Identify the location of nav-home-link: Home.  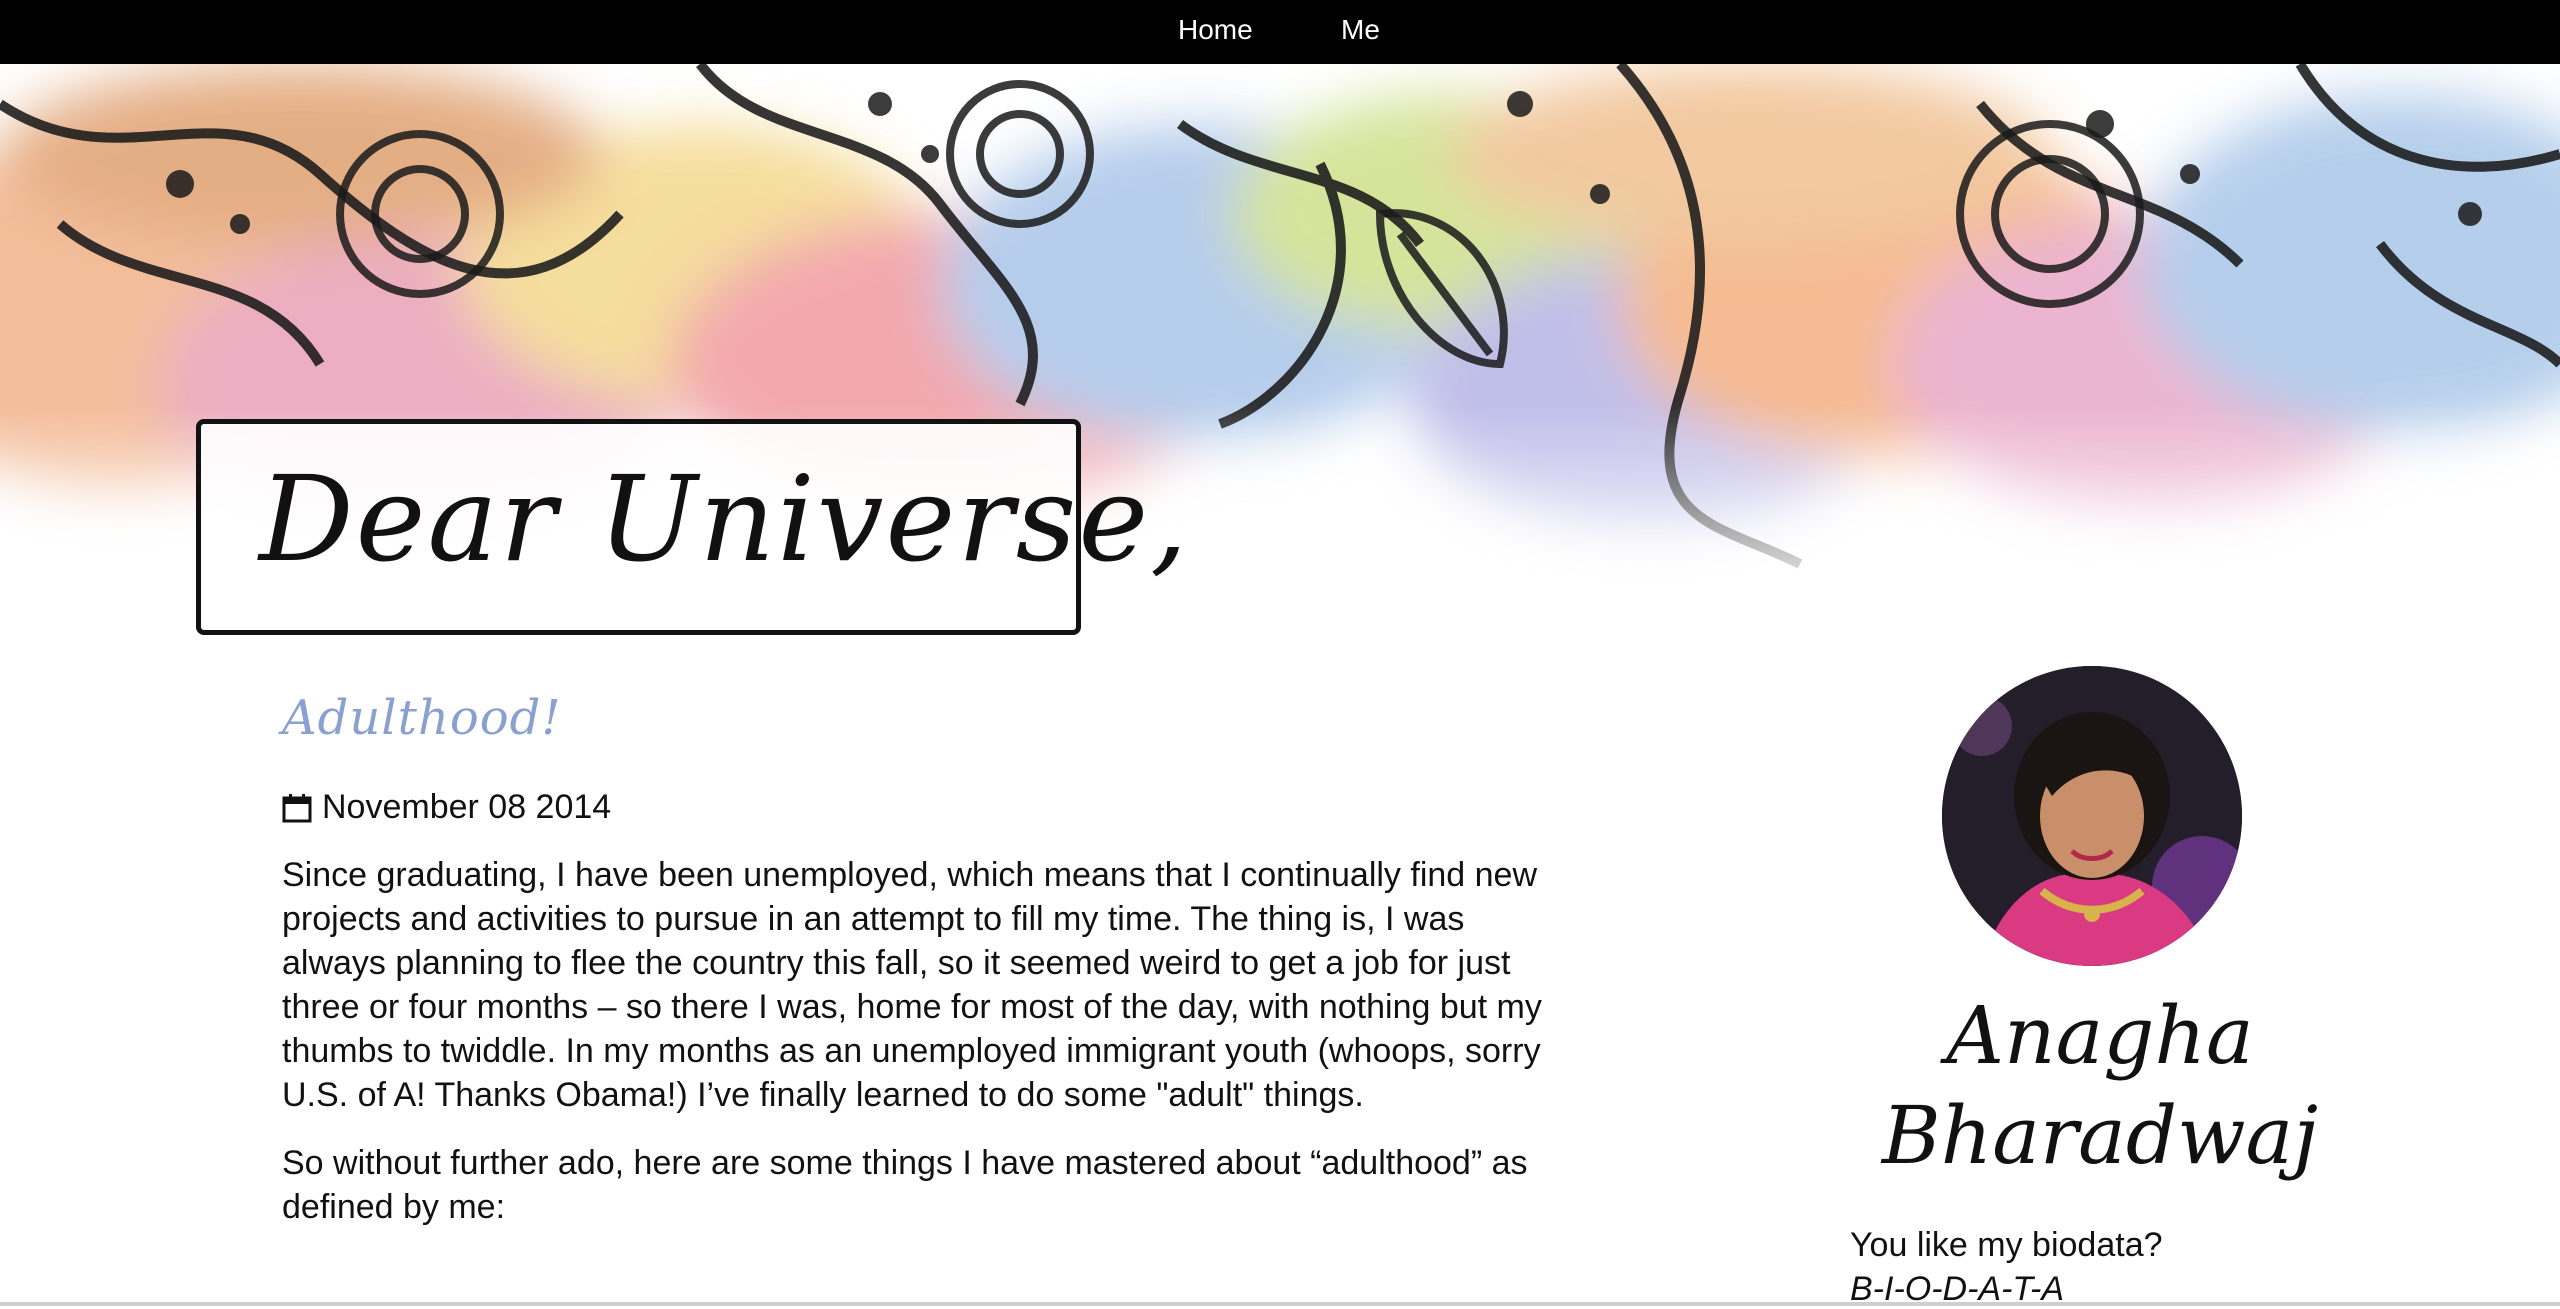
(1215, 30).